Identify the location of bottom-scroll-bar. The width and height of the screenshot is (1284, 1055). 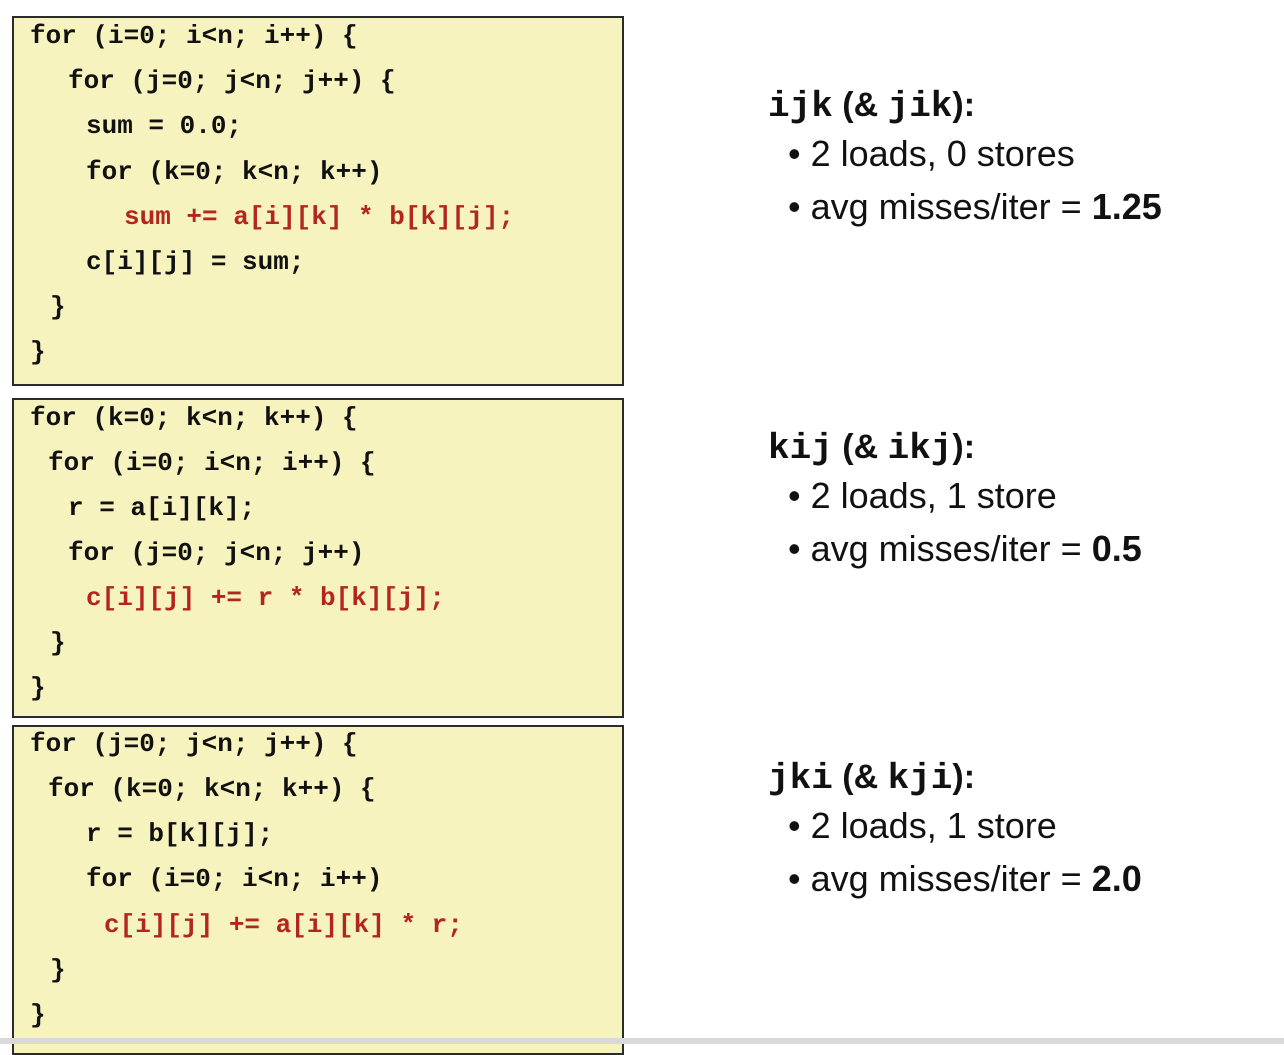
(642, 1041).